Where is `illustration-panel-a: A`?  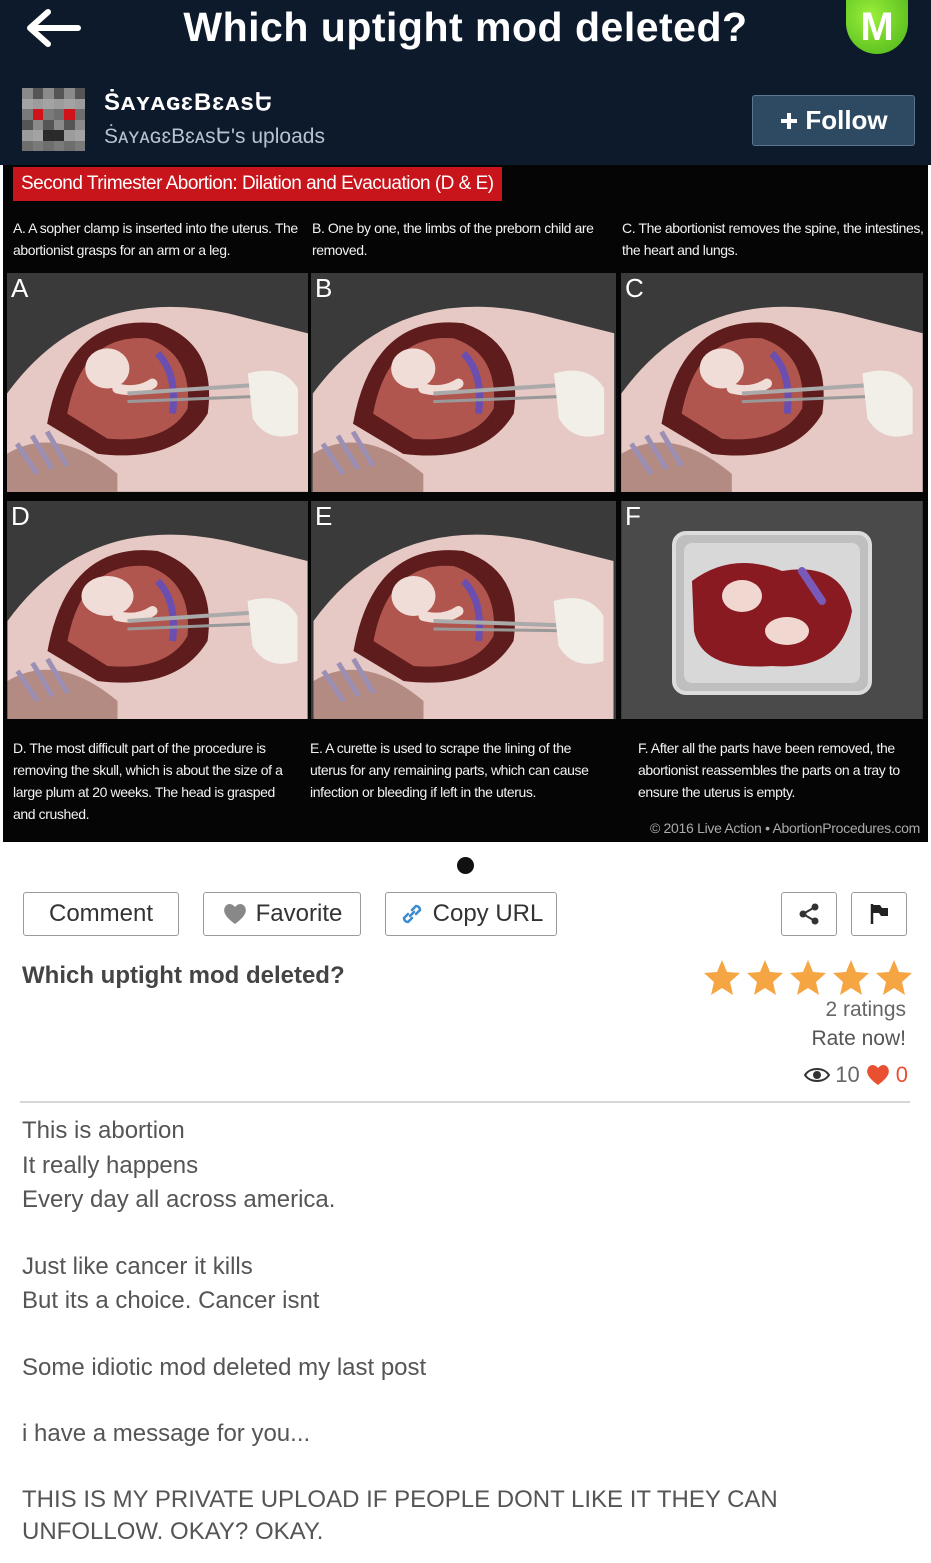 illustration-panel-a: A is located at coordinates (157, 382).